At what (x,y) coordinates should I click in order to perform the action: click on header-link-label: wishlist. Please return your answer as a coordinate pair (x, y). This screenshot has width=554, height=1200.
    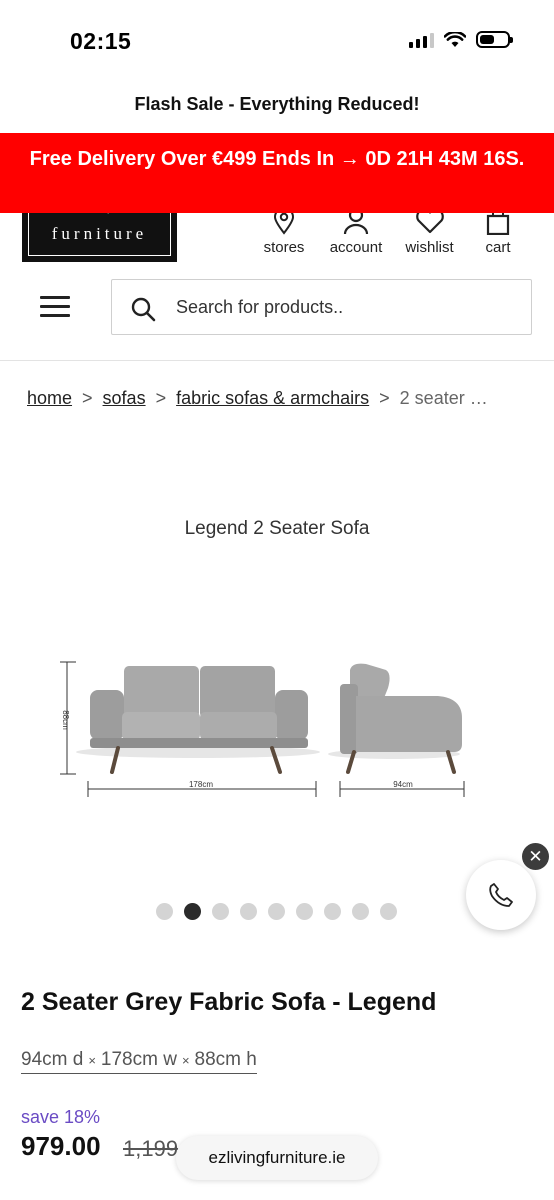
    Looking at the image, I should click on (429, 247).